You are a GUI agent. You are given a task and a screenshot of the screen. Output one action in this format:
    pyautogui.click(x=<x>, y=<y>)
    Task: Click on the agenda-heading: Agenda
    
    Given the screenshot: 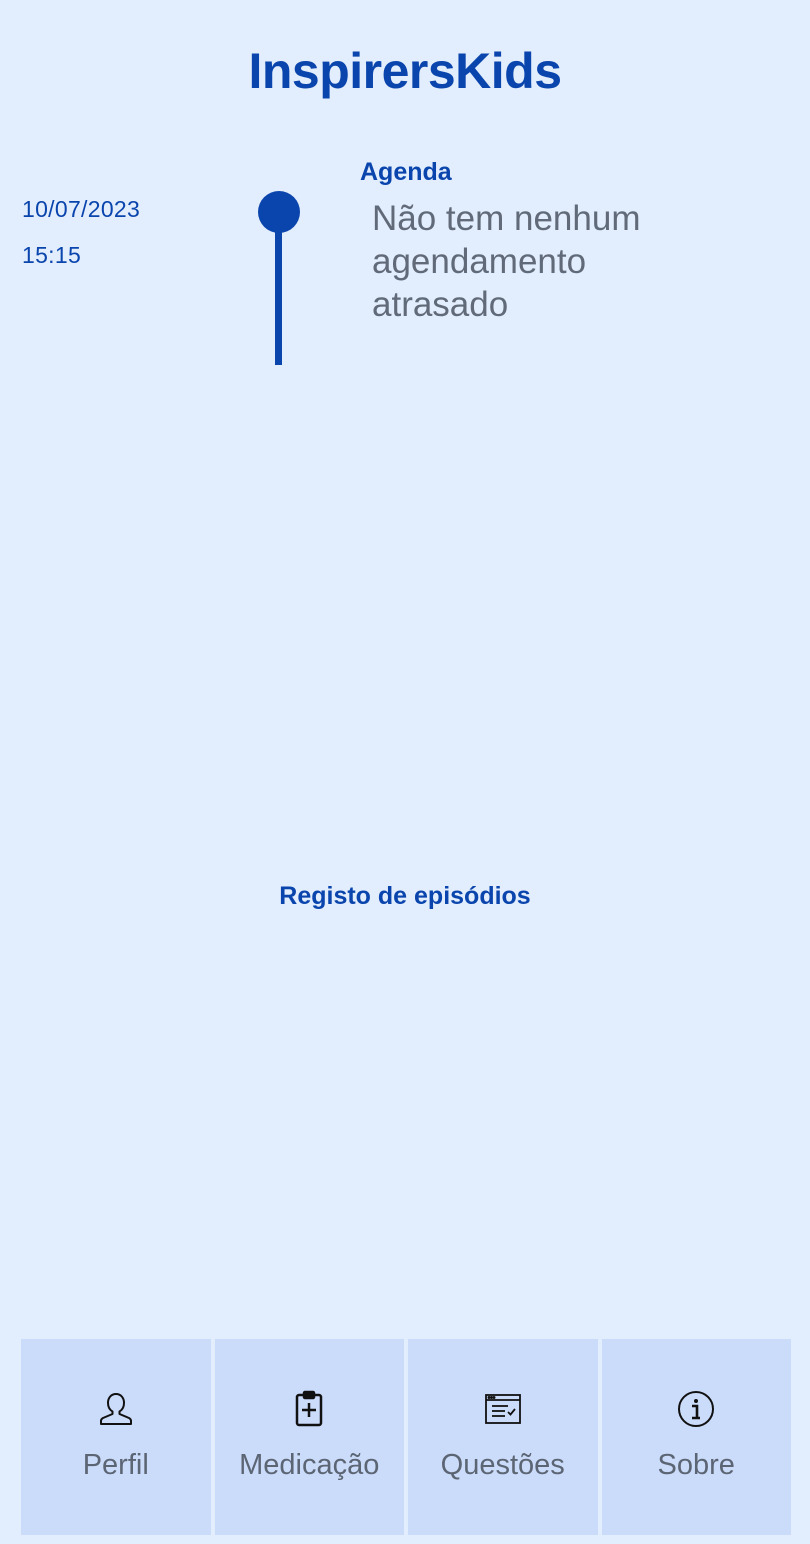 What is the action you would take?
    pyautogui.click(x=406, y=172)
    